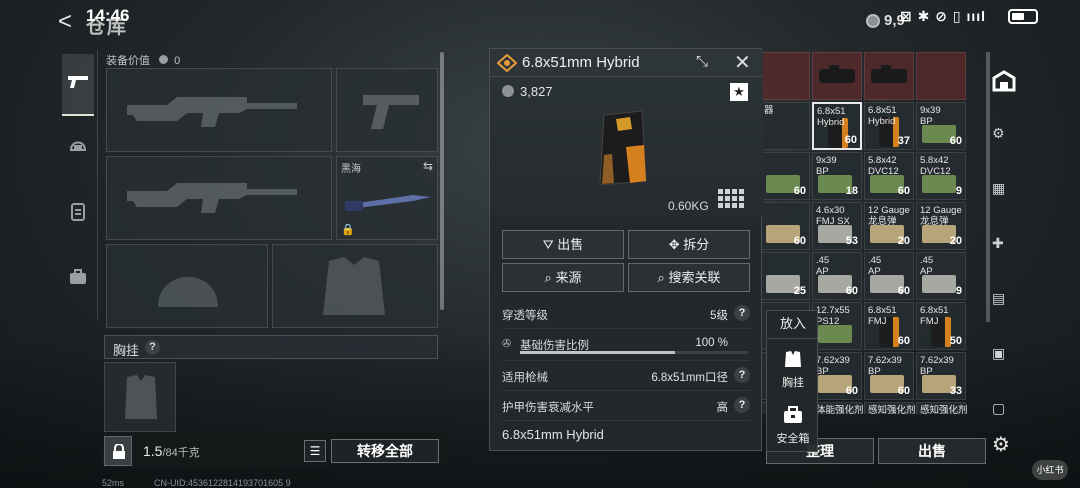  Describe the element at coordinates (702, 61) in the screenshot. I see `collapse-icon: ⤡` at that location.